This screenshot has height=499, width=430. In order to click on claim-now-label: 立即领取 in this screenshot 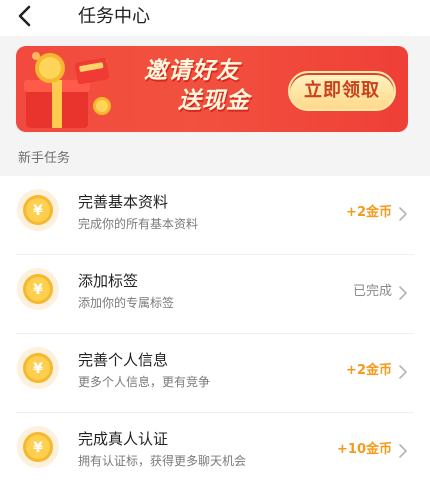, I will do `click(342, 90)`.